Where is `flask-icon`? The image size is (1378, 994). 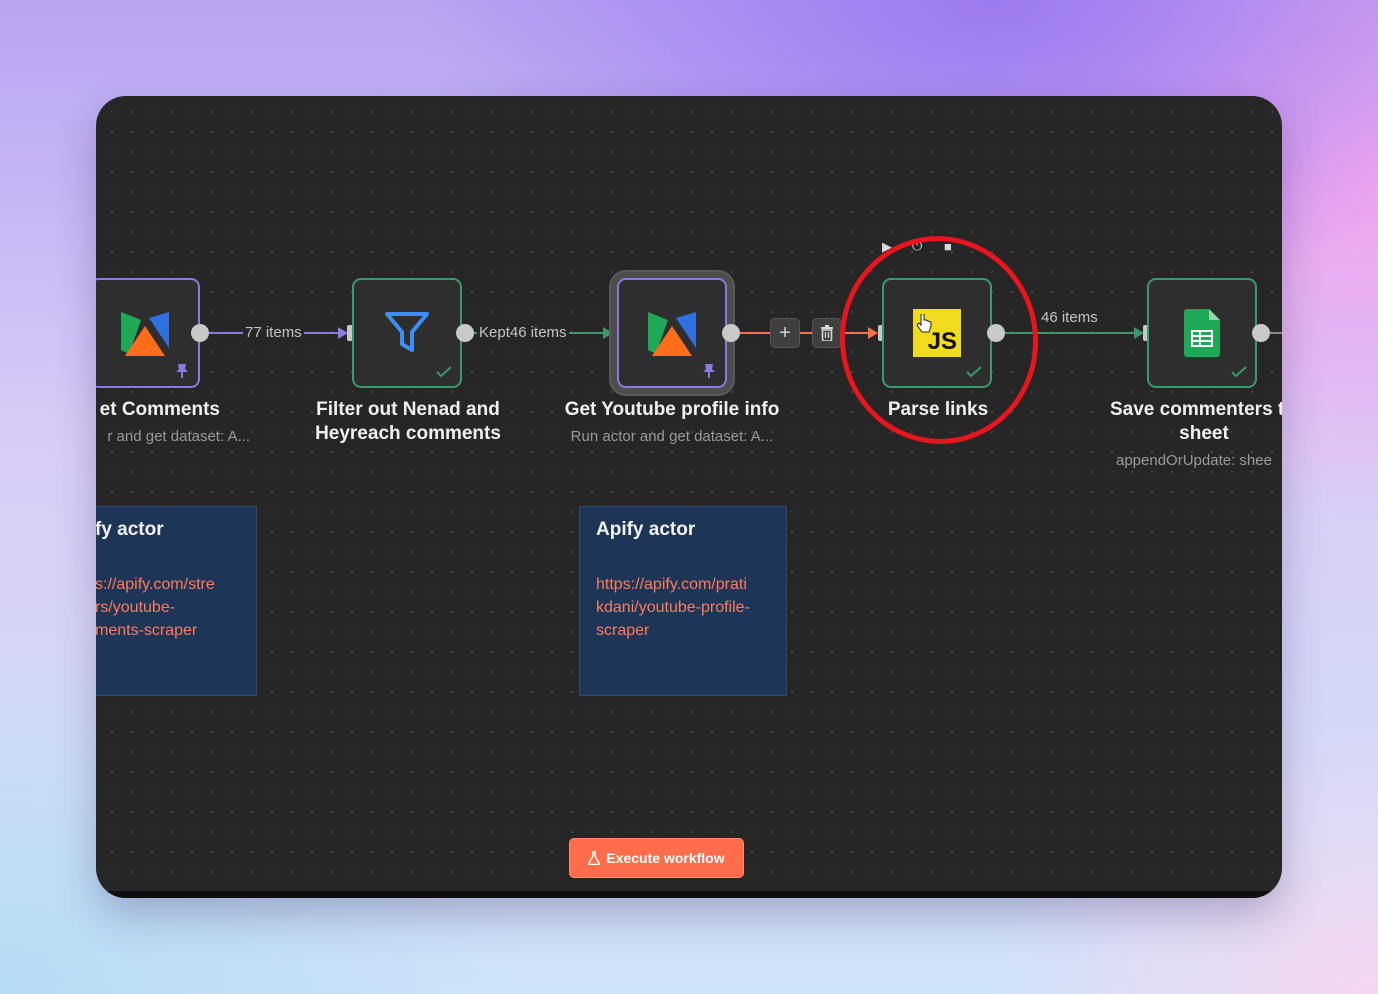
flask-icon is located at coordinates (594, 858).